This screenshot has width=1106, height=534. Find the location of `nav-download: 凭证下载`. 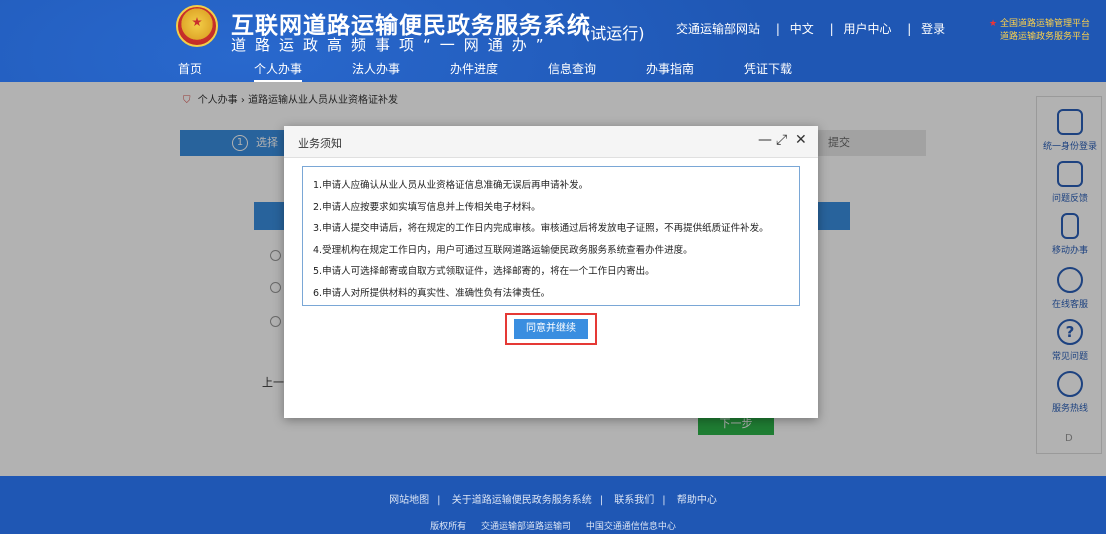

nav-download: 凭证下载 is located at coordinates (768, 68).